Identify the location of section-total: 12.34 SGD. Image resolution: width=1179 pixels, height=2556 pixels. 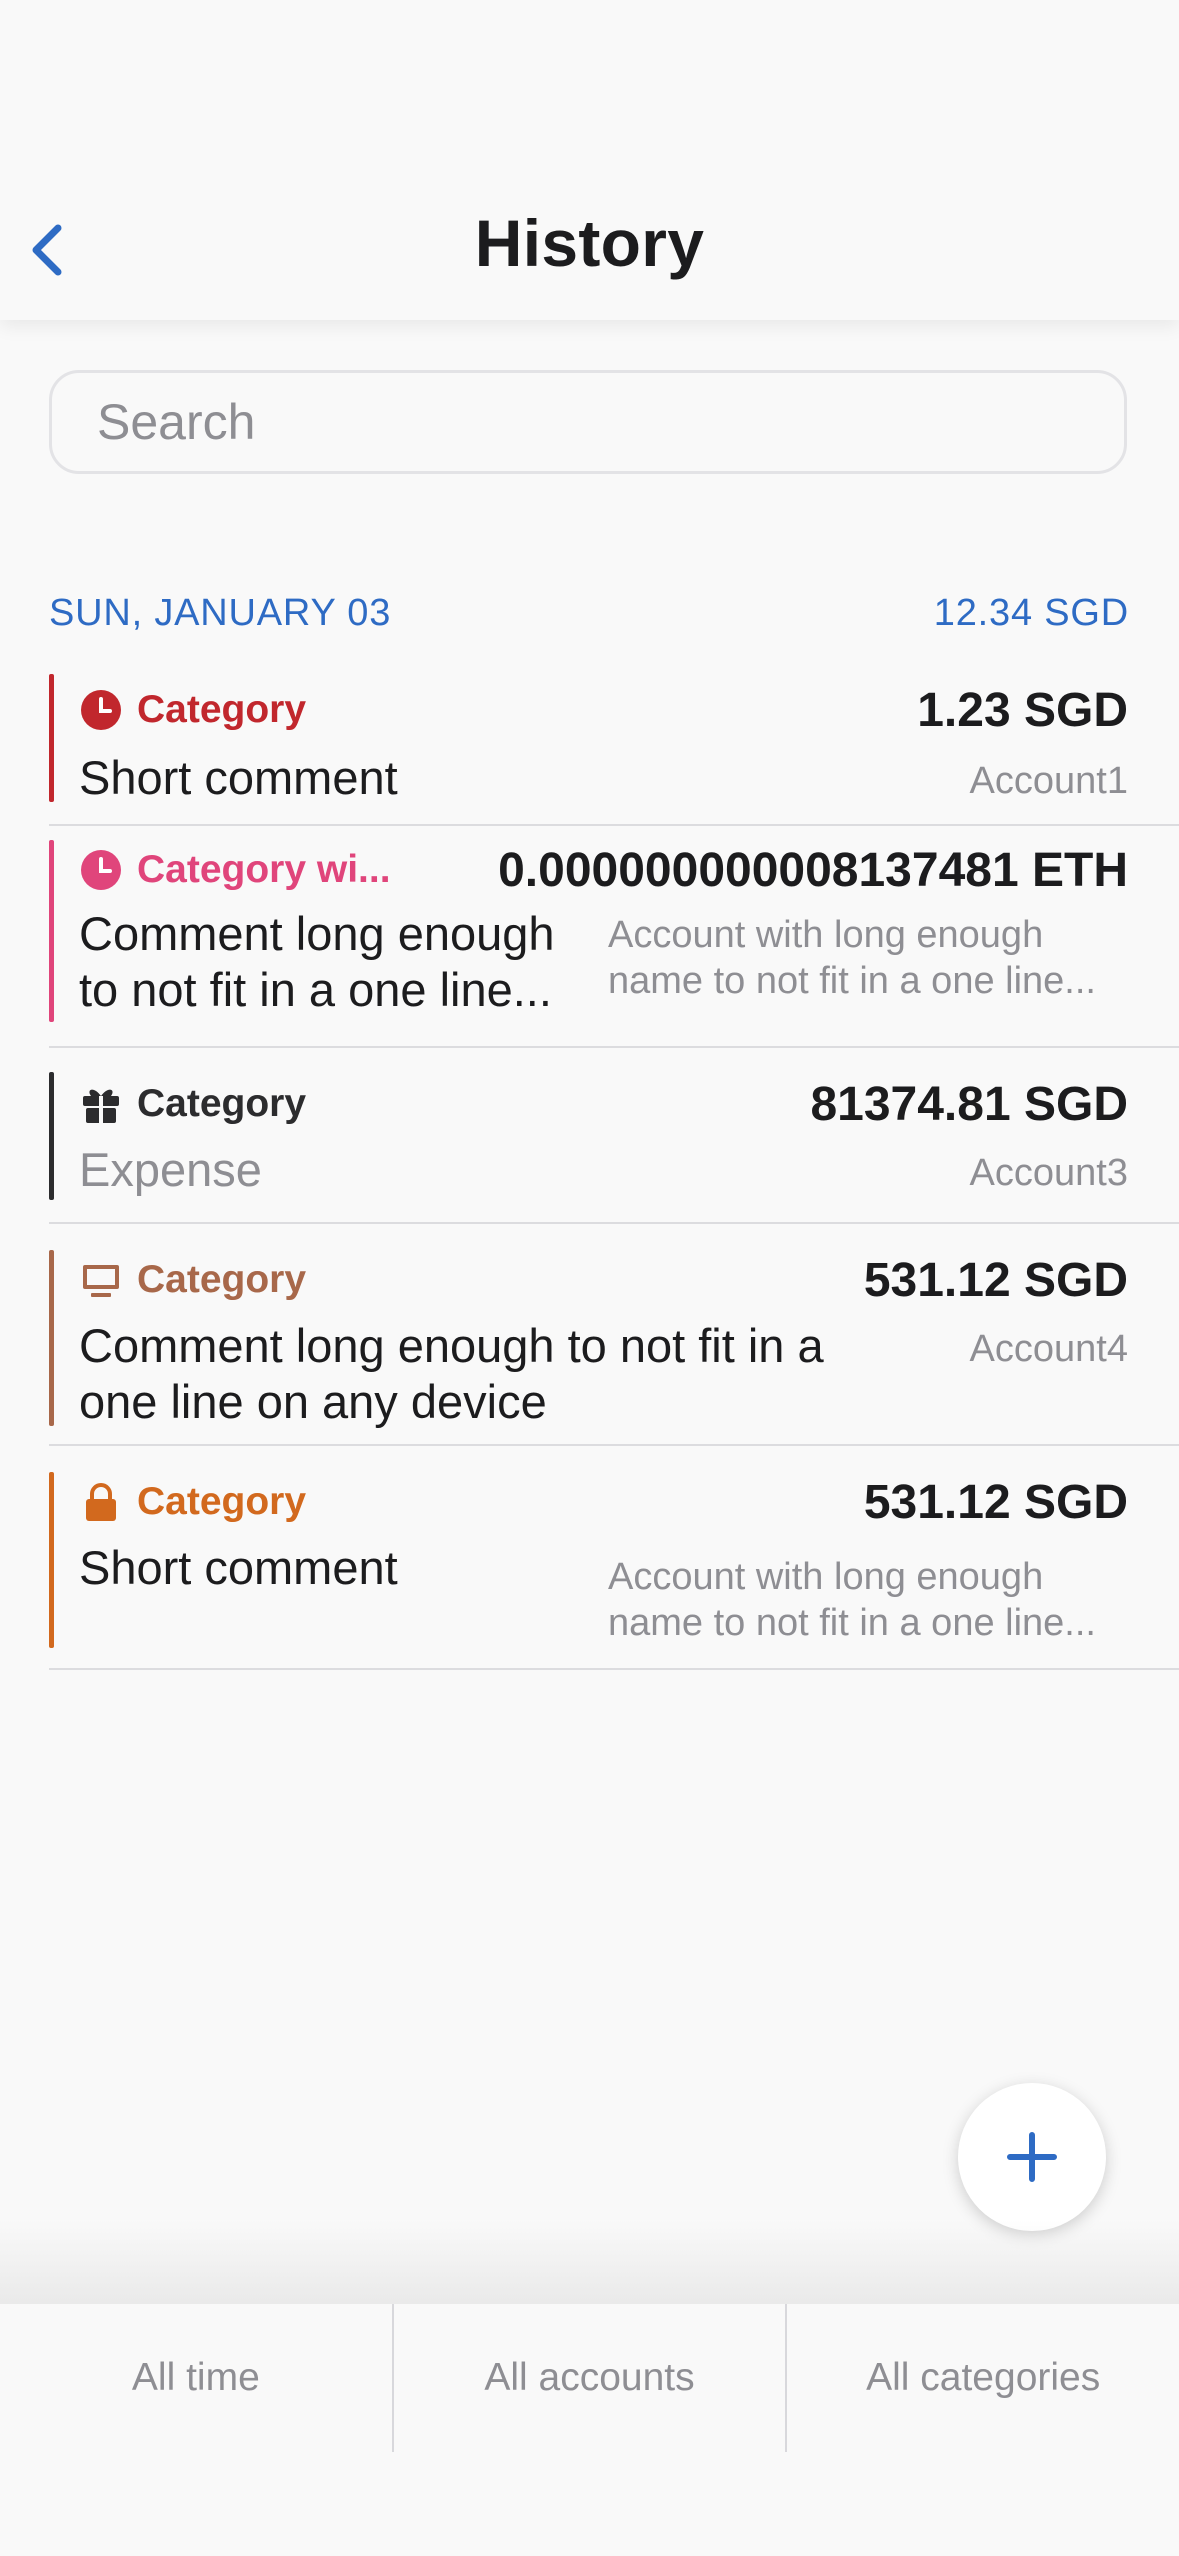
(1031, 612).